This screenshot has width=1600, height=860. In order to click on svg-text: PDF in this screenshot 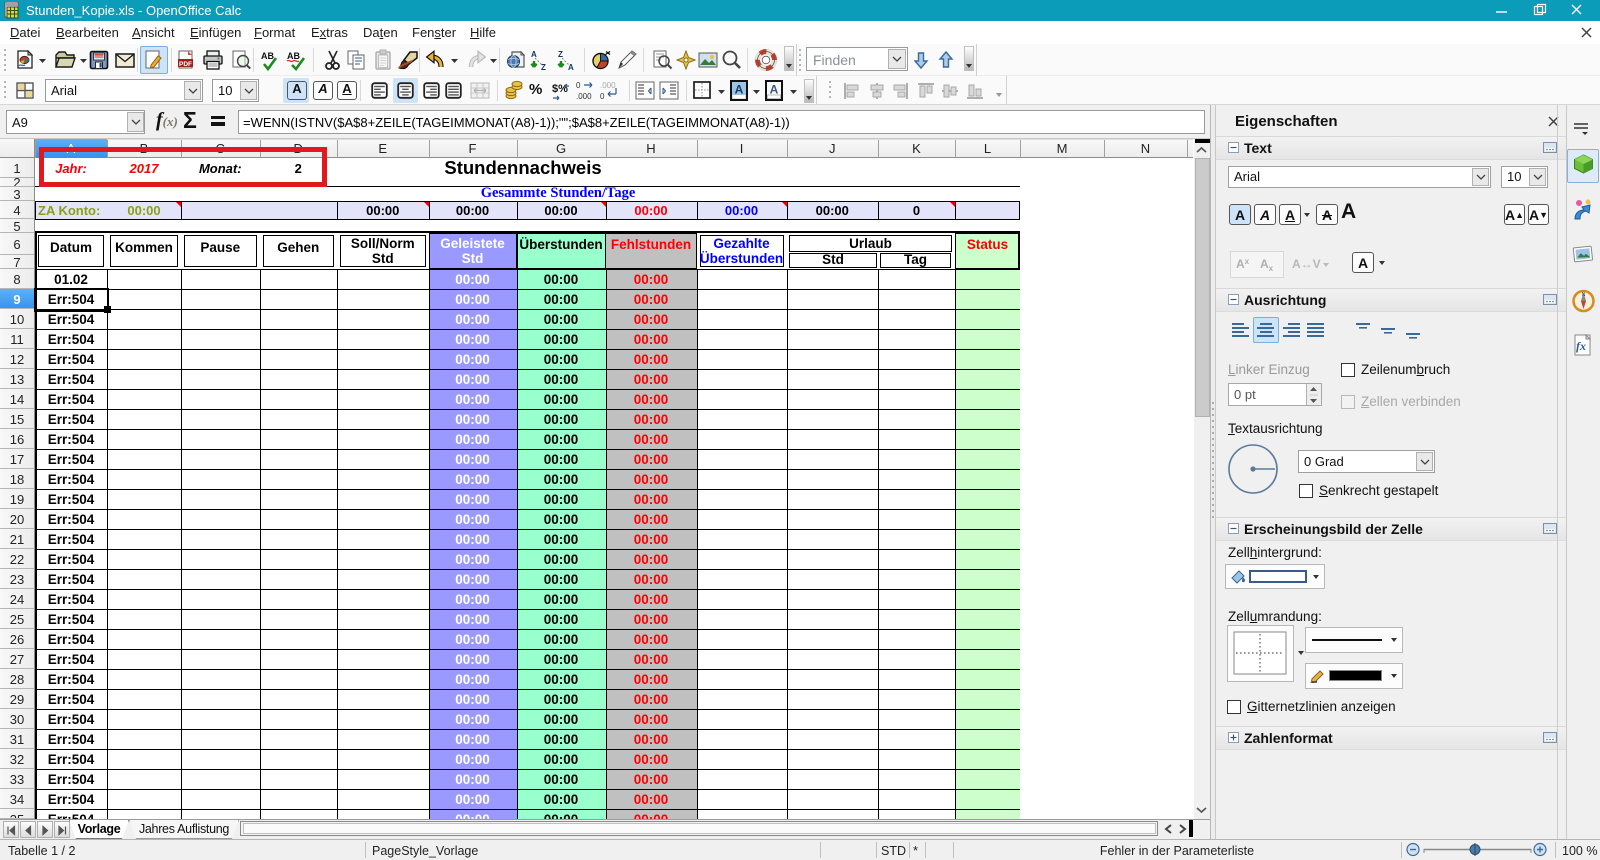, I will do `click(185, 64)`.